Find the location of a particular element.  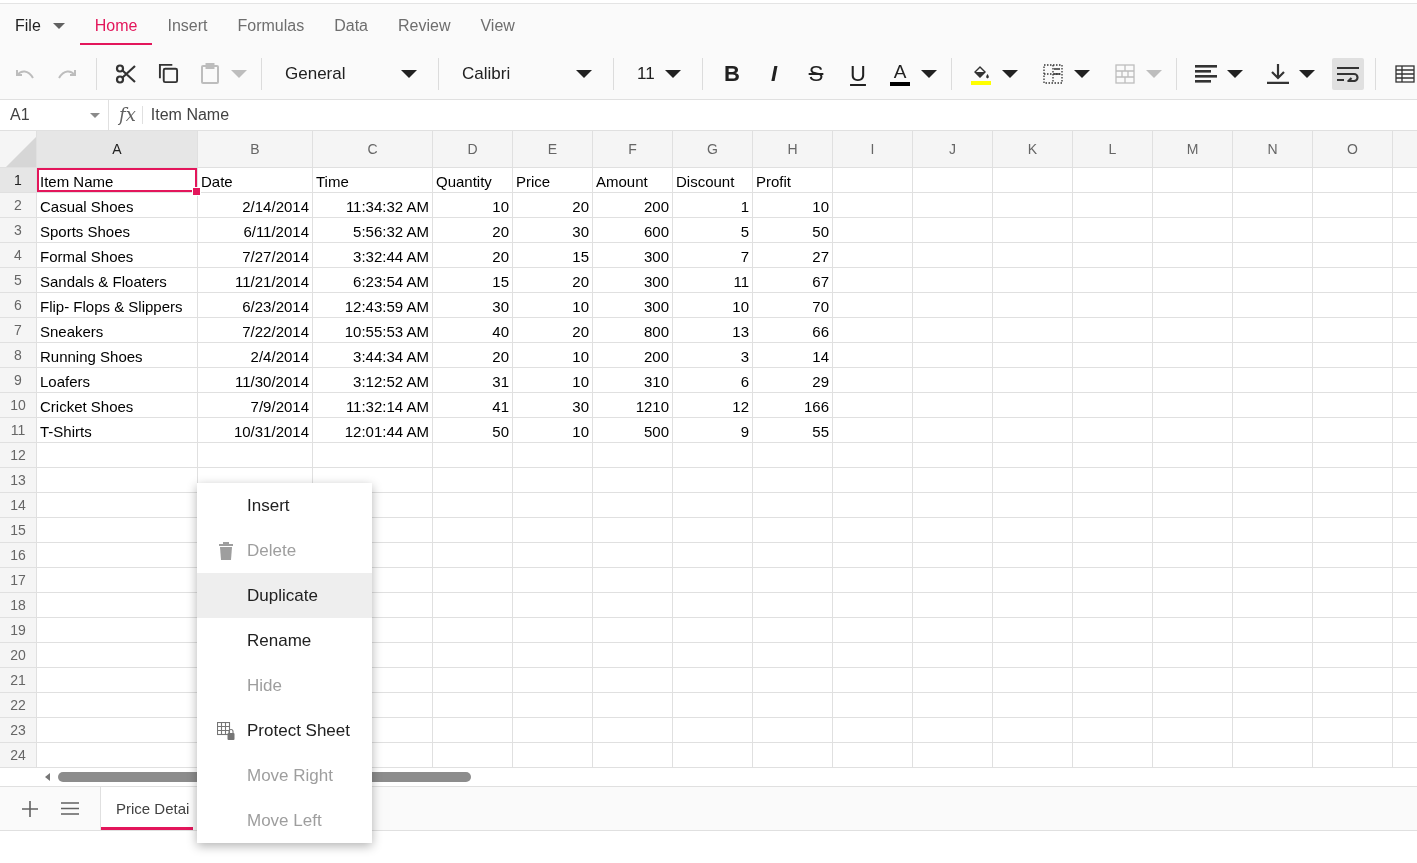

column-header: B is located at coordinates (255, 149).